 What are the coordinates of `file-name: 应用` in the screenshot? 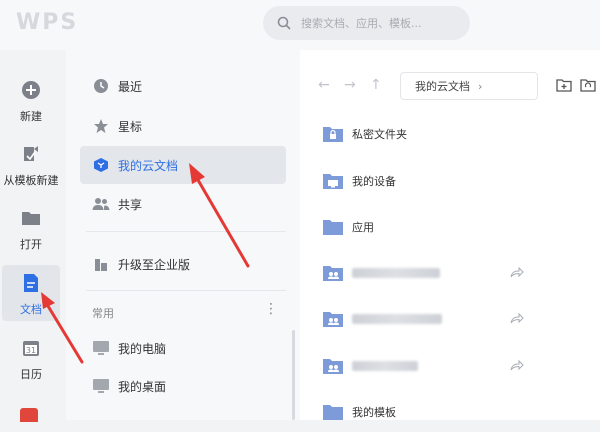 It's located at (363, 227).